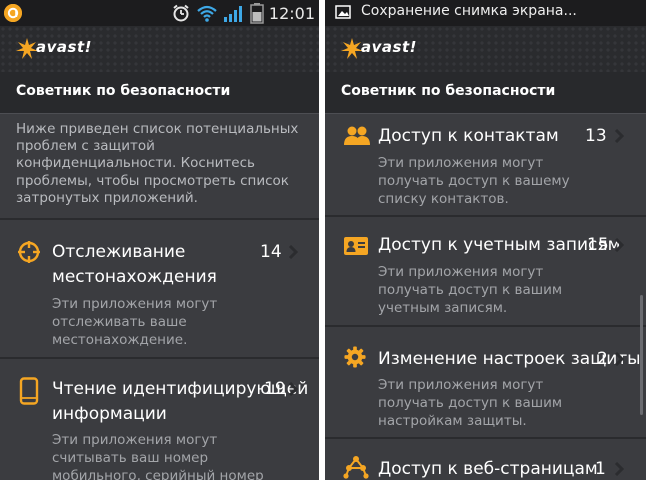  I want to click on avast-notification-icon, so click(13, 13).